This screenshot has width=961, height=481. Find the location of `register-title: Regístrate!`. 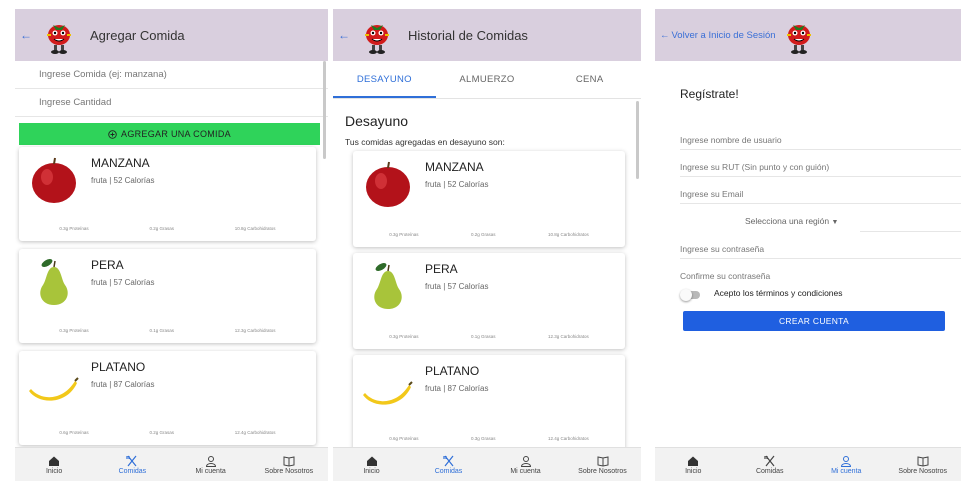

register-title: Regístrate! is located at coordinates (709, 94).